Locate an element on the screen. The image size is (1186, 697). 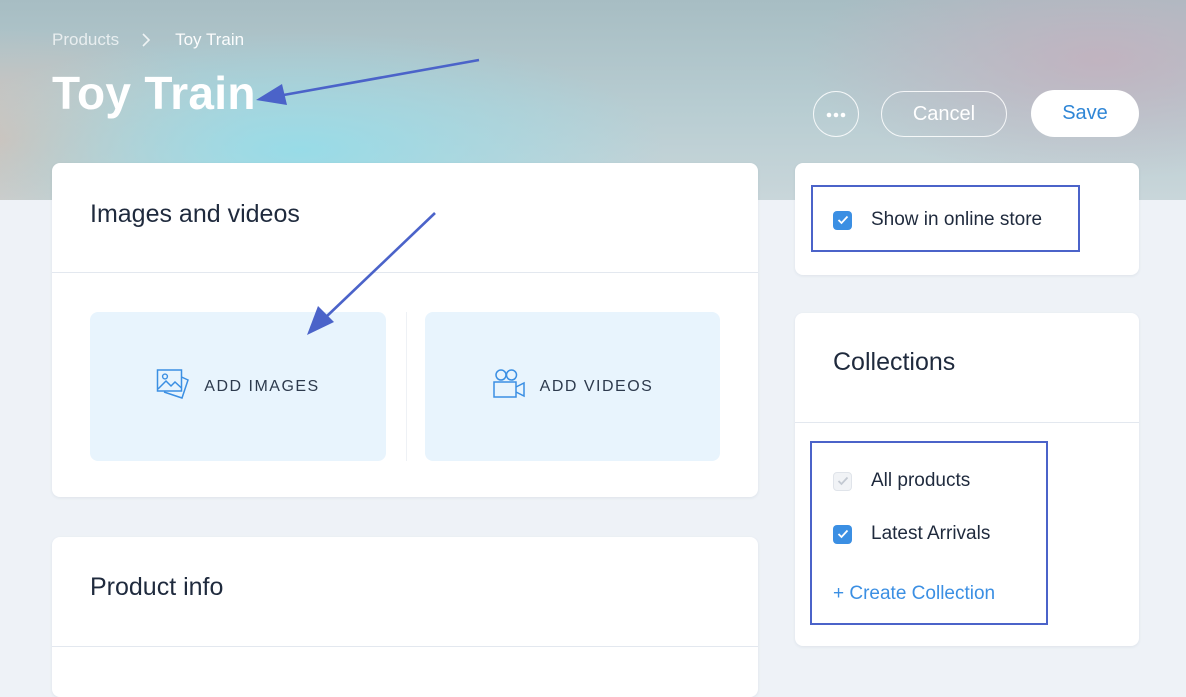
create-collection-link: + Create Collection is located at coordinates (914, 594).